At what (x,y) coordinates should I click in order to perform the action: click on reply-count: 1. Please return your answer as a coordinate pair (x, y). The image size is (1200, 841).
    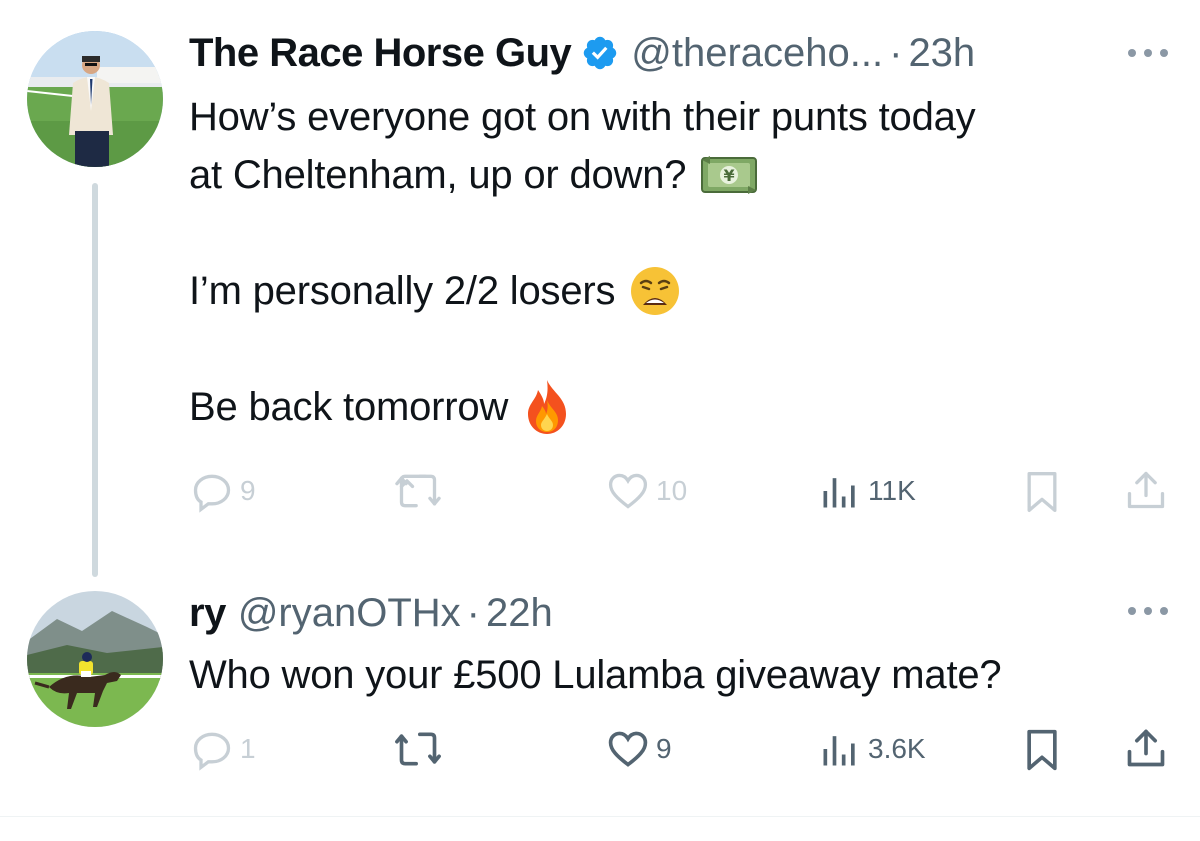
    Looking at the image, I should click on (248, 748).